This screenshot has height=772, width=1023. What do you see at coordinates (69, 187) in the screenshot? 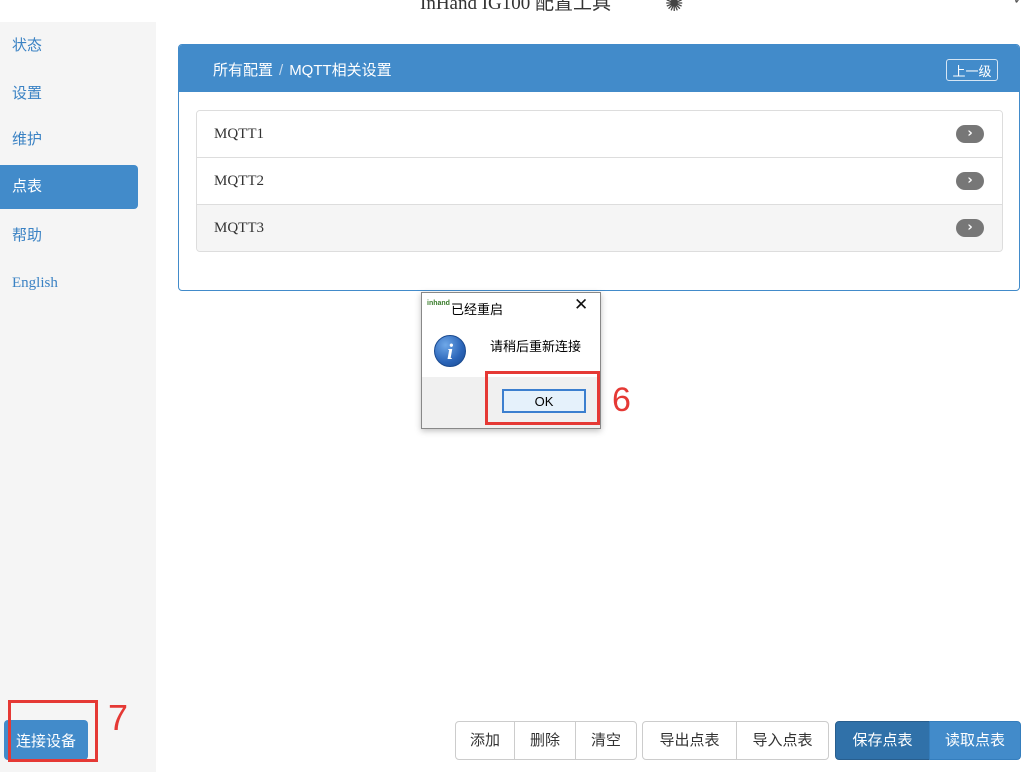
I see `sidebar-item-point-table: 点表` at bounding box center [69, 187].